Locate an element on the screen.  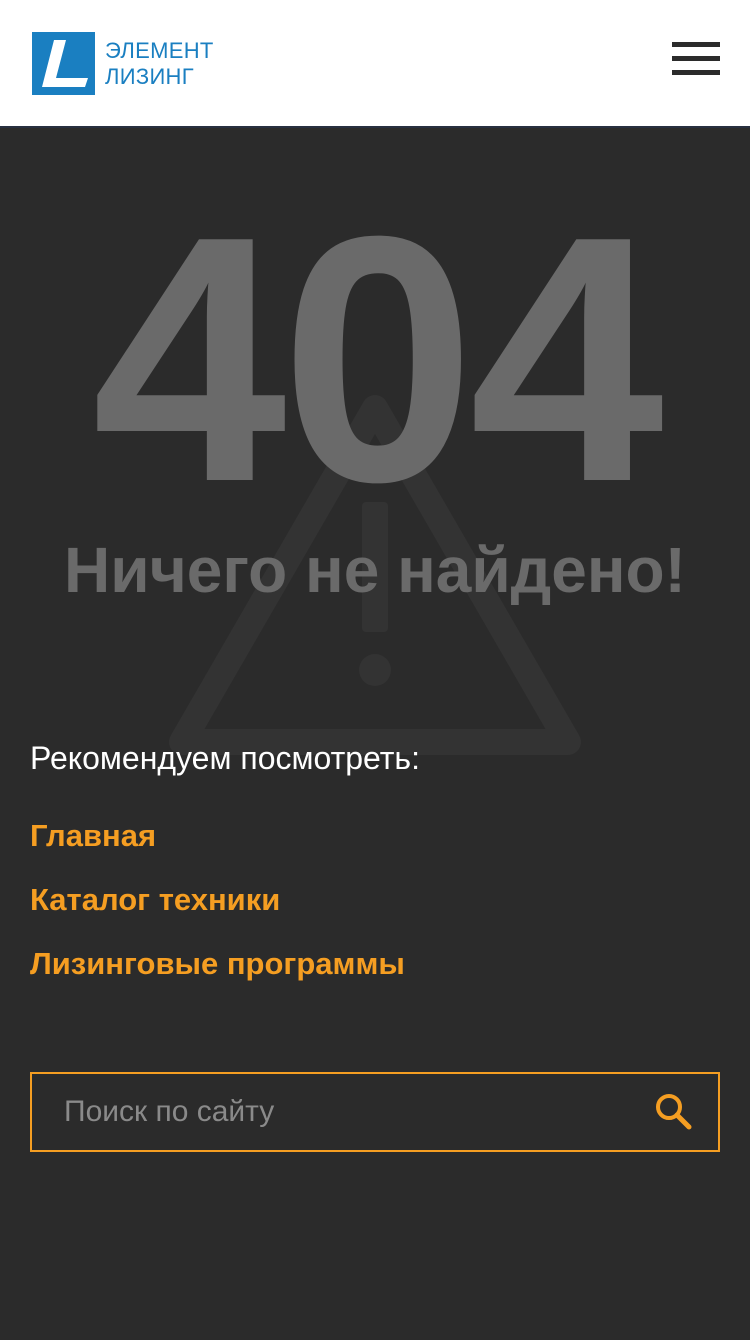
recommend-title: Рекомендуем посмотреть: is located at coordinates (225, 758).